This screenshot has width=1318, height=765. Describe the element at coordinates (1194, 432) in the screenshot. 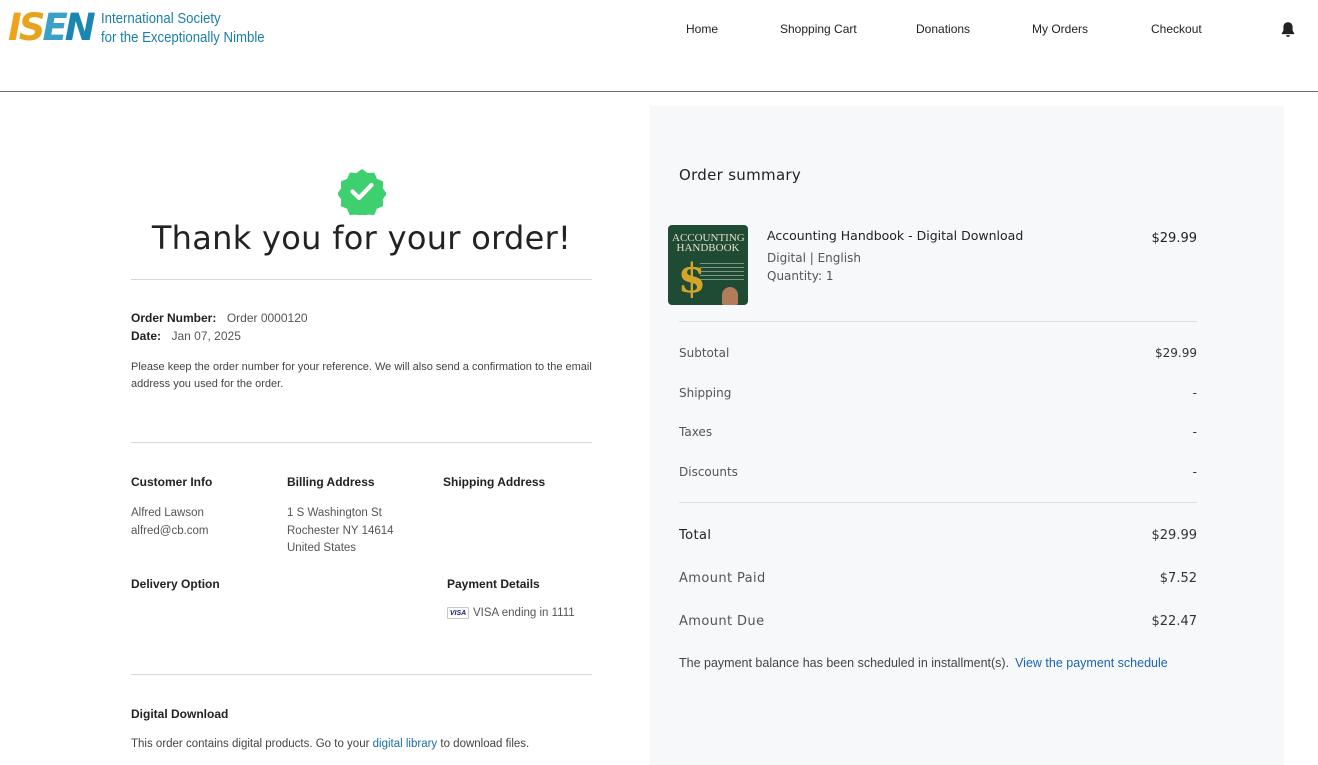

I see `taxes-value: -` at that location.